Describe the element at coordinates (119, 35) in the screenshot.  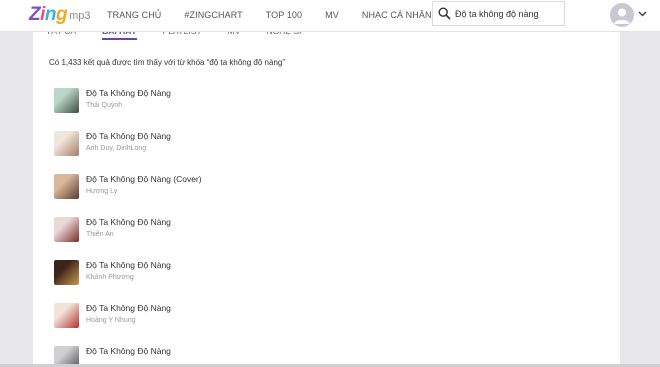
I see `tab-bai-hat: BÀI HÁT` at that location.